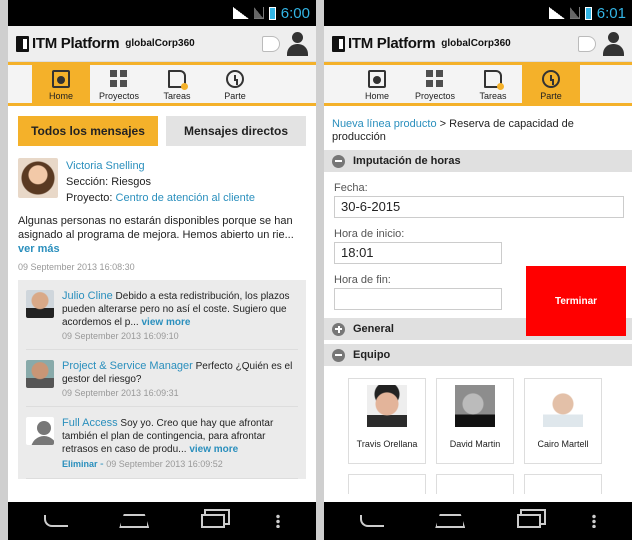 The image size is (632, 540). Describe the element at coordinates (576, 301) in the screenshot. I see `stop-timer-button: Terminar` at that location.